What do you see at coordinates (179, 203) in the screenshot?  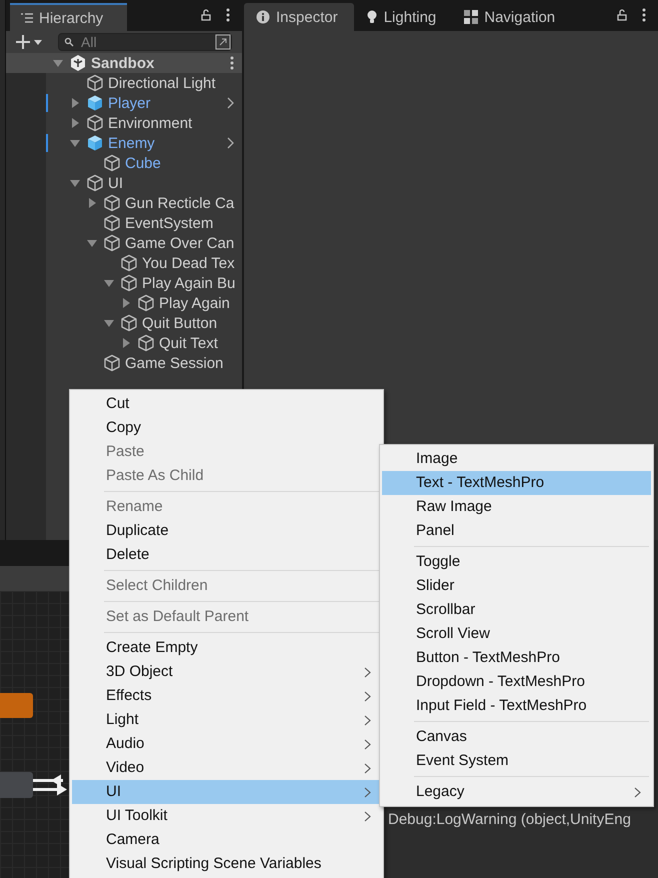 I see `item-label: Gun Recticle Ca` at bounding box center [179, 203].